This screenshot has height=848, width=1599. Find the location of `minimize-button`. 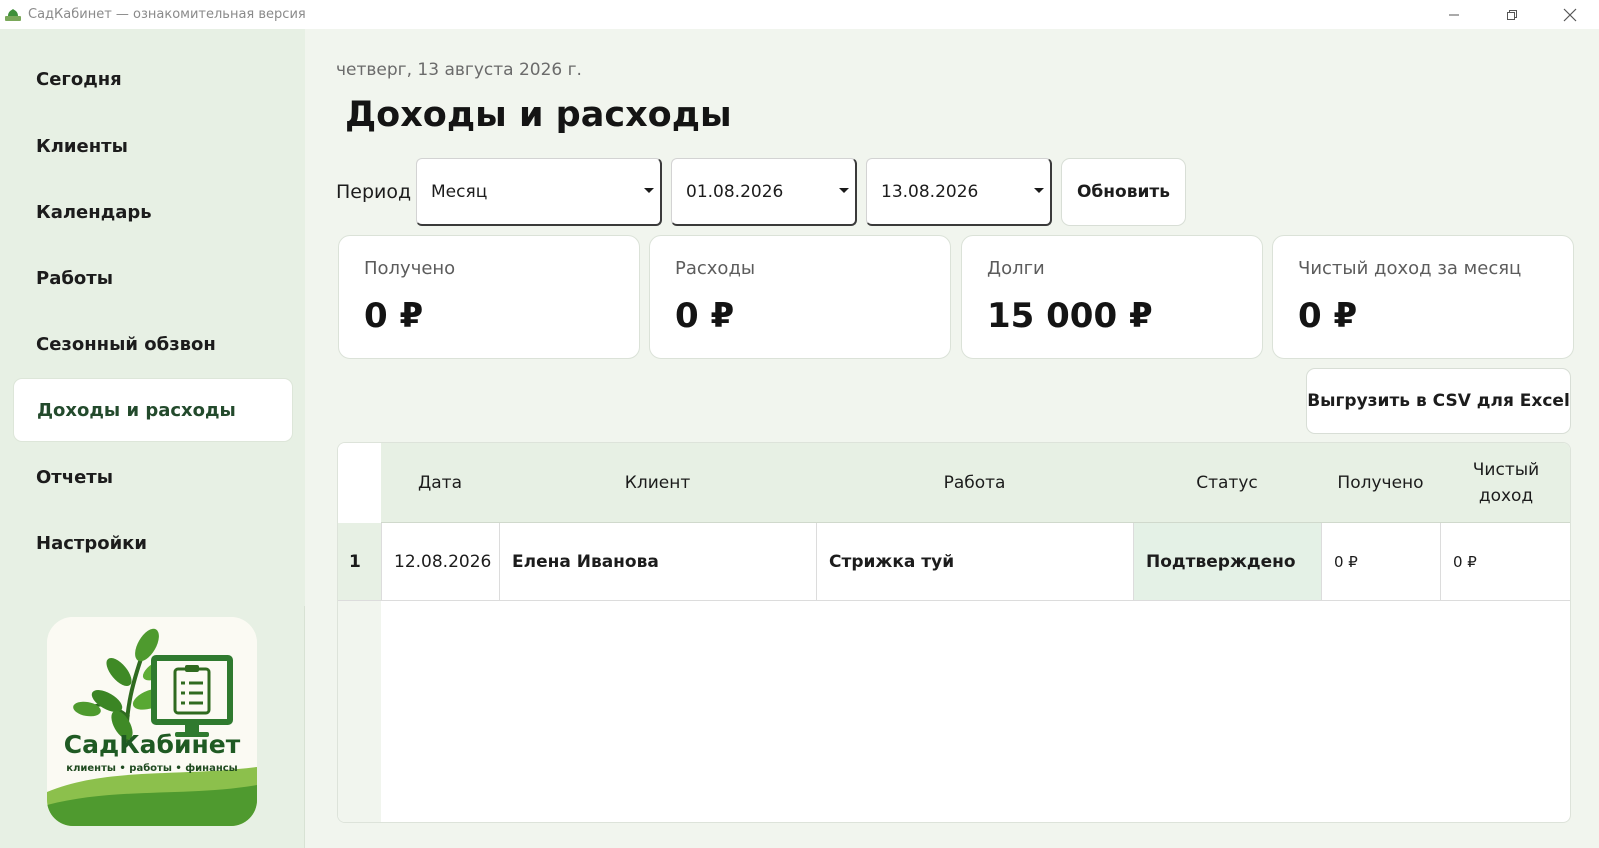

minimize-button is located at coordinates (1454, 14).